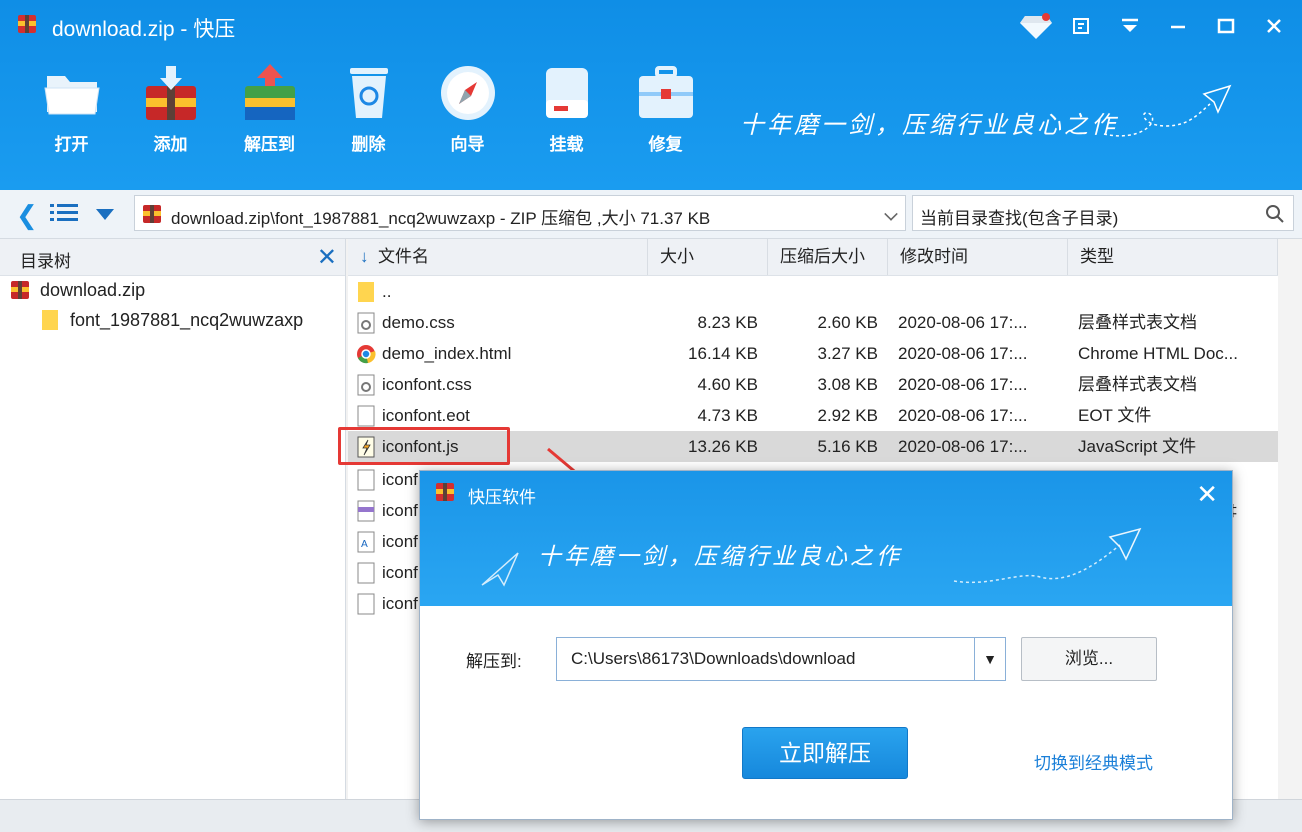 Image resolution: width=1302 pixels, height=832 pixels. I want to click on svg-file-icon, so click(366, 510).